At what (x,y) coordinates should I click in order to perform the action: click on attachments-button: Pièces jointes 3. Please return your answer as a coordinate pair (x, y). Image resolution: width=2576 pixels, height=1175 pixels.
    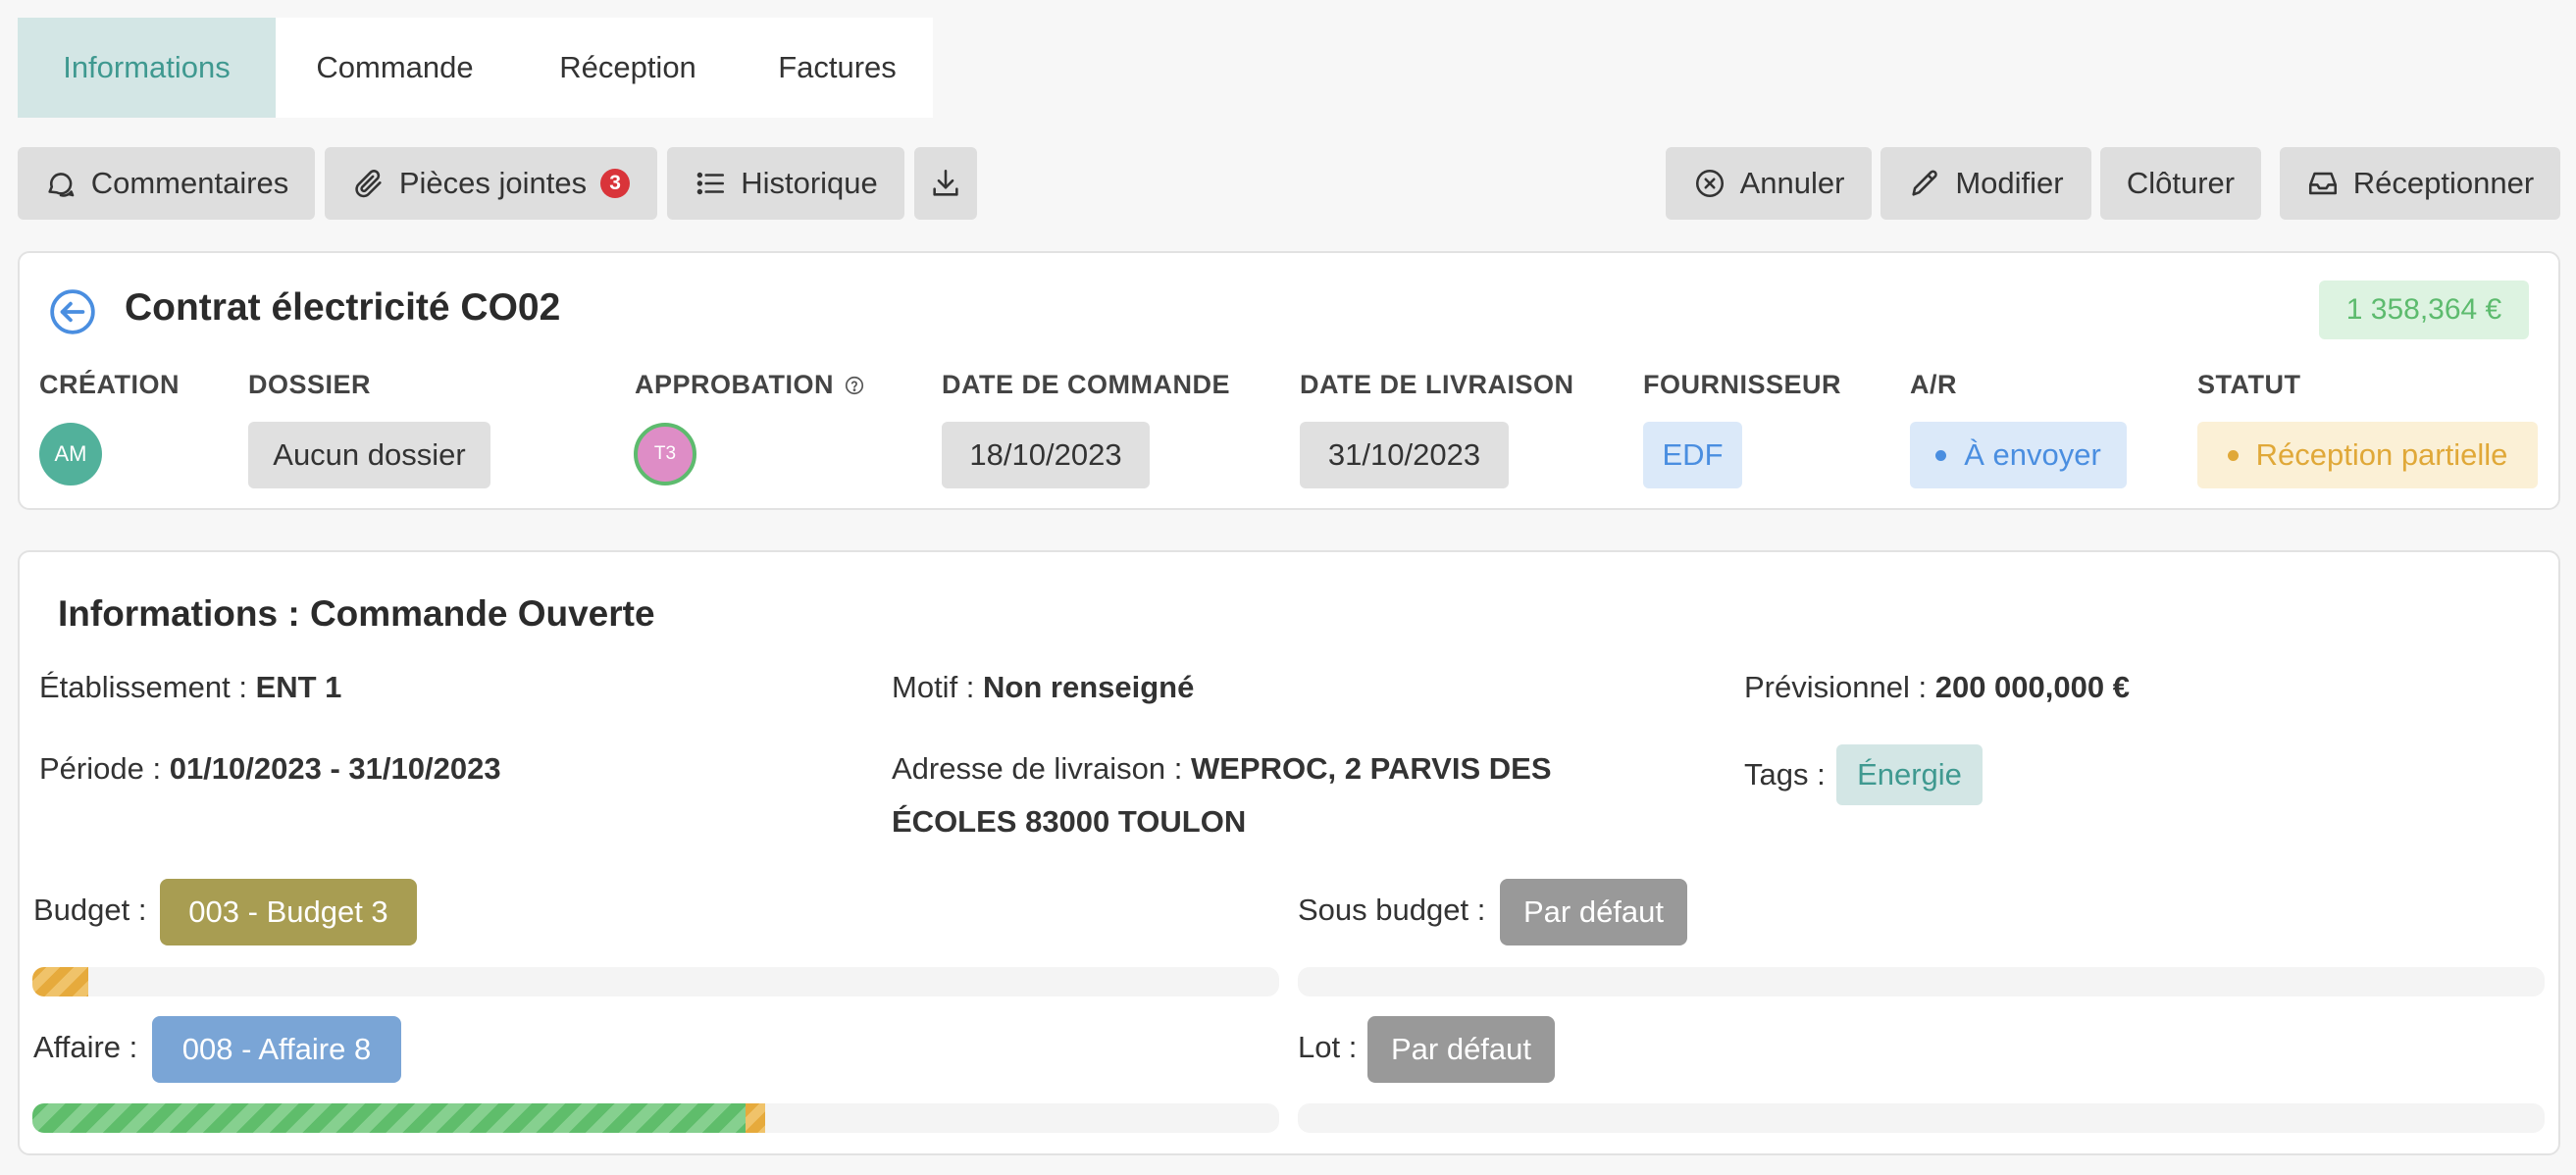
    Looking at the image, I should click on (491, 183).